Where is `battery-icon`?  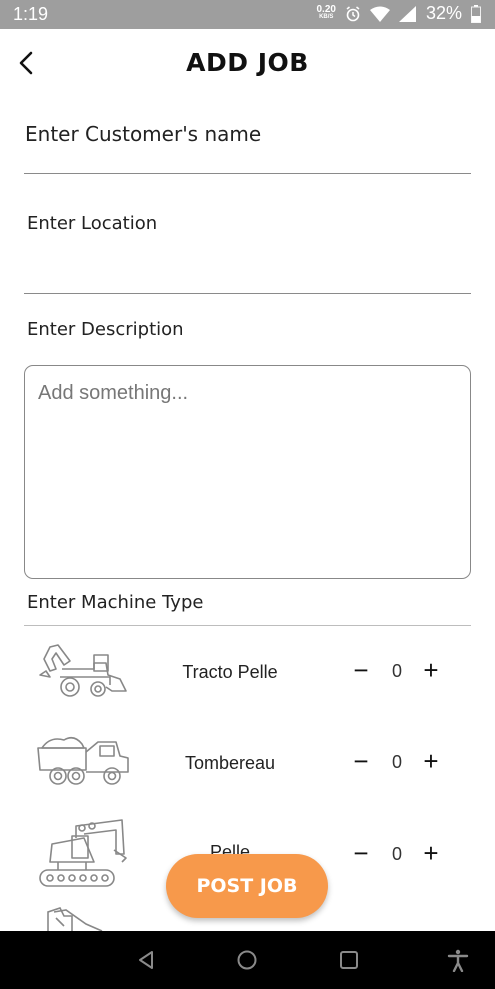 battery-icon is located at coordinates (476, 13).